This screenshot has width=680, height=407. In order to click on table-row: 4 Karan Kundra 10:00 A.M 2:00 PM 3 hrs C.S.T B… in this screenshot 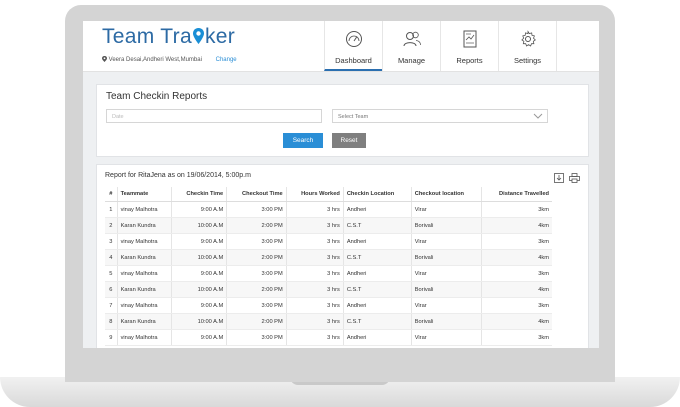, I will do `click(328, 257)`.